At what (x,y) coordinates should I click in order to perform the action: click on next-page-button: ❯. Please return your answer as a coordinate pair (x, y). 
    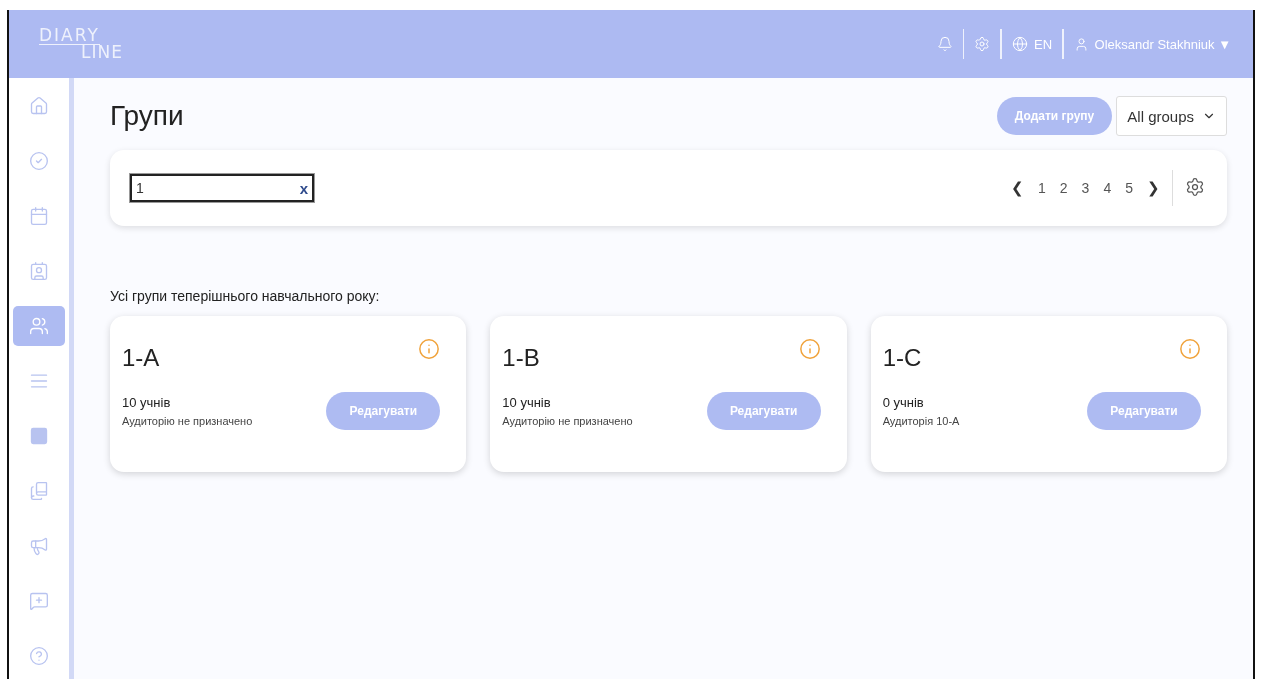
    Looking at the image, I should click on (1153, 188).